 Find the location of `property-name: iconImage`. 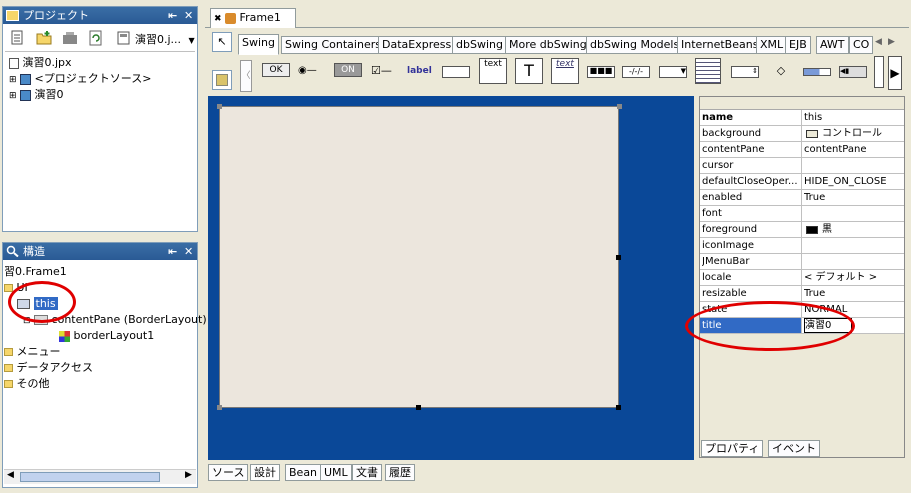

property-name: iconImage is located at coordinates (728, 245).